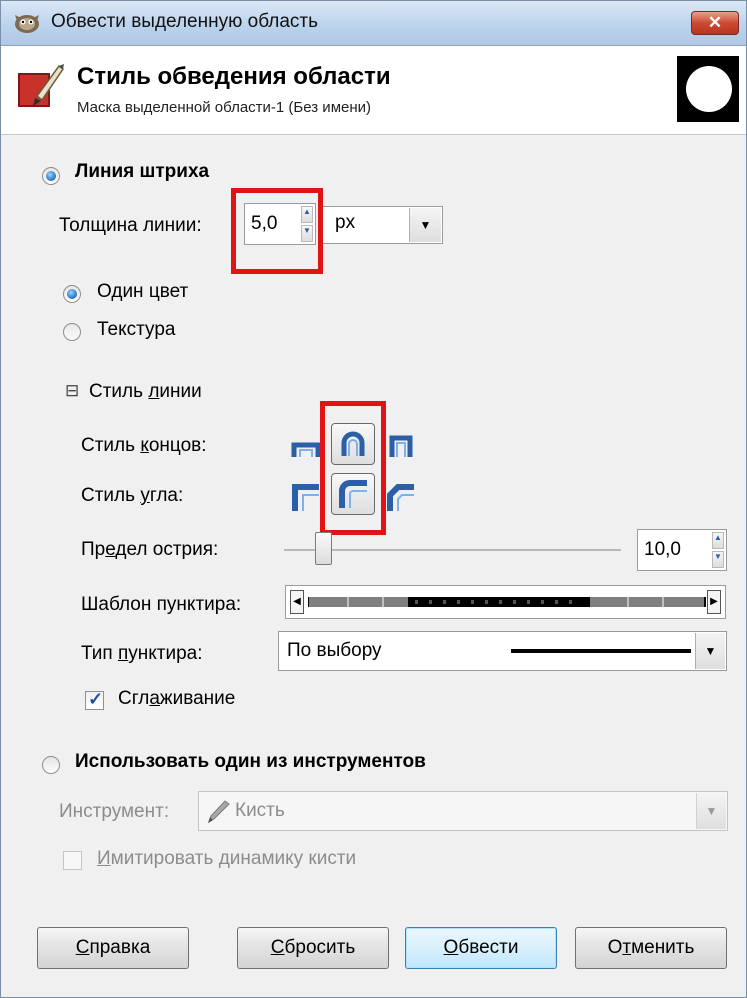 The image size is (747, 998). I want to click on solid-color-label: Один цвет, so click(142, 292).